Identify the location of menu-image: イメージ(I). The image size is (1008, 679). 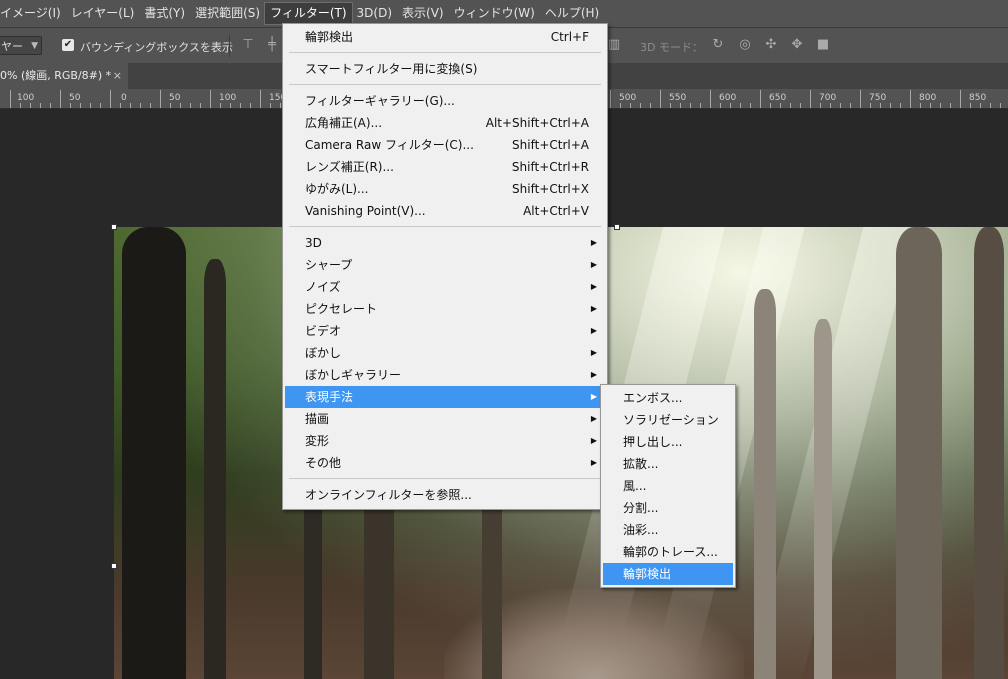
(33, 13).